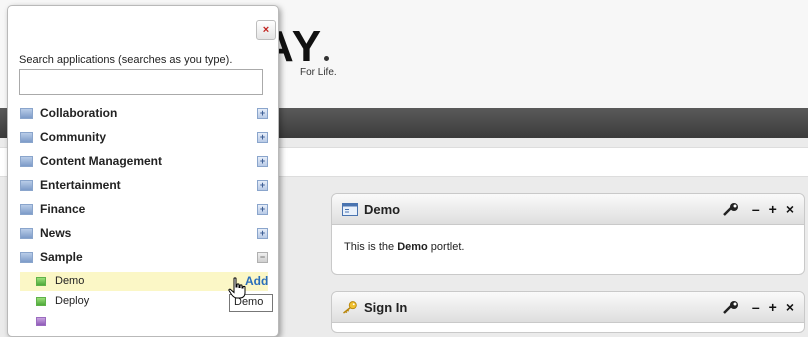 The height and width of the screenshot is (337, 808). I want to click on portlet-body-suffix: portlet., so click(446, 247).